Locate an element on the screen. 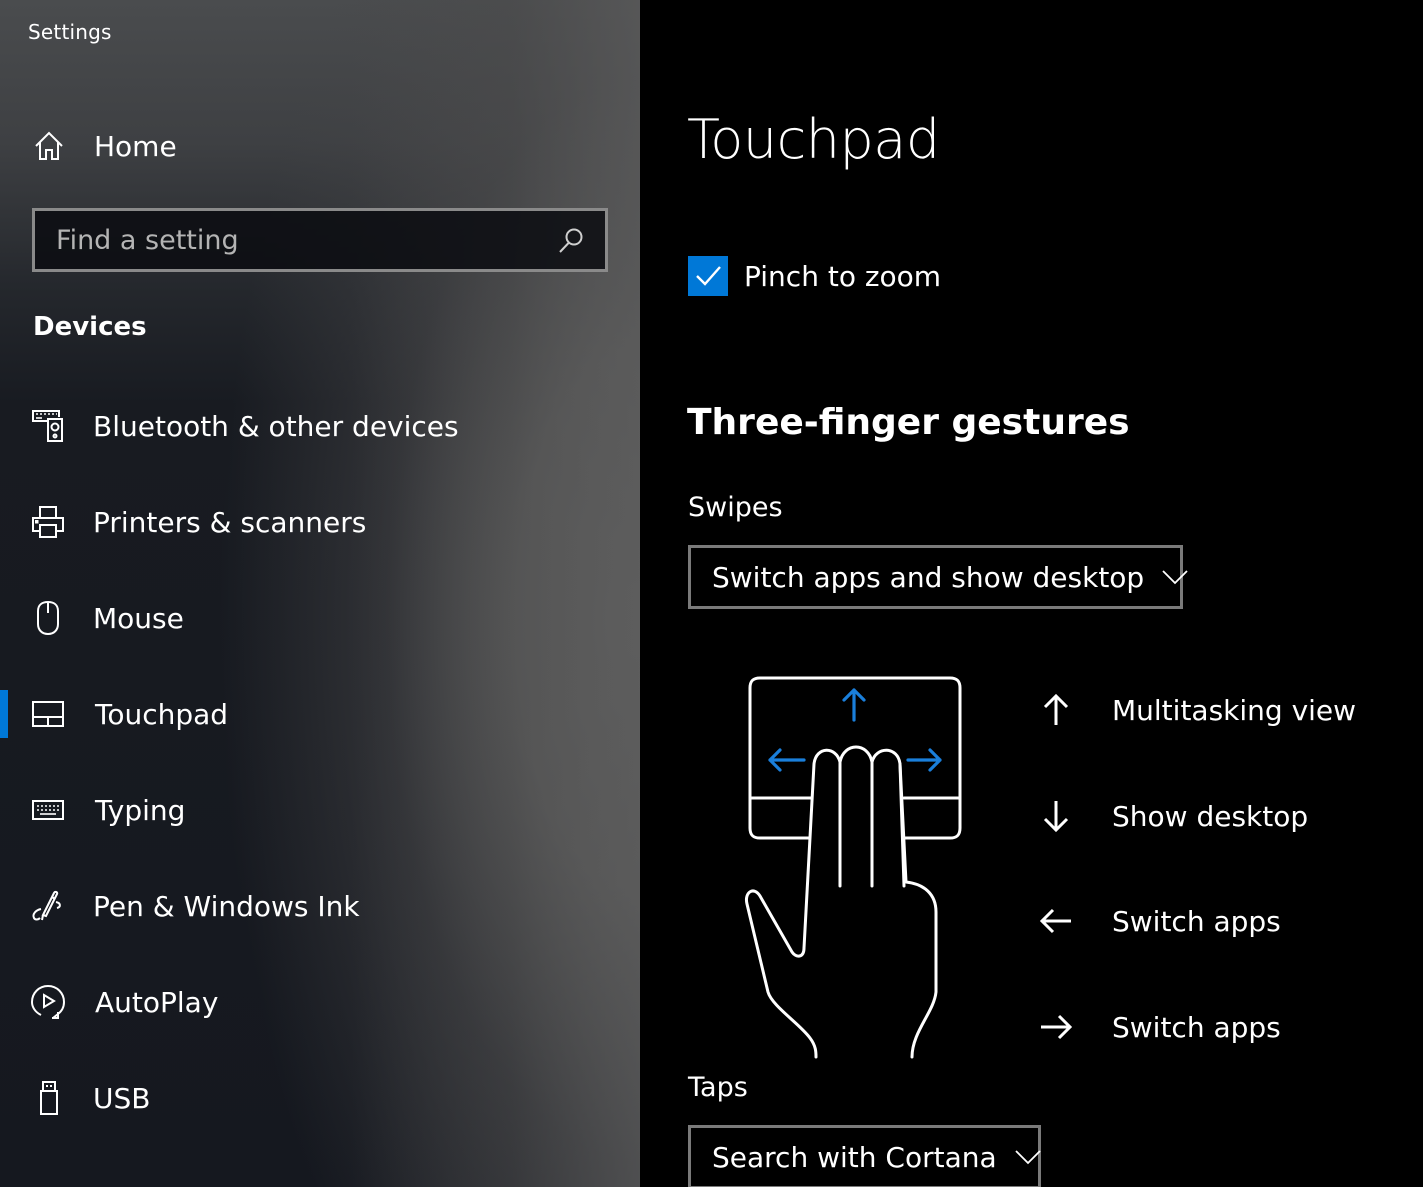  search-box is located at coordinates (320, 240).